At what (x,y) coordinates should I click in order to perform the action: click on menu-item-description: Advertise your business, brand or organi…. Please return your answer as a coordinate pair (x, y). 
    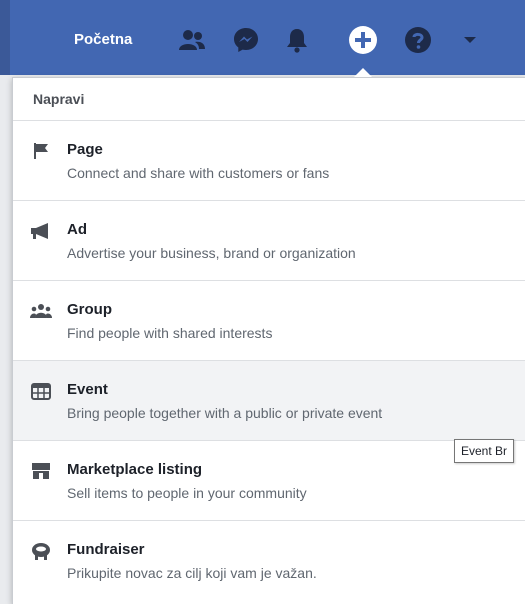
    Looking at the image, I should click on (211, 253).